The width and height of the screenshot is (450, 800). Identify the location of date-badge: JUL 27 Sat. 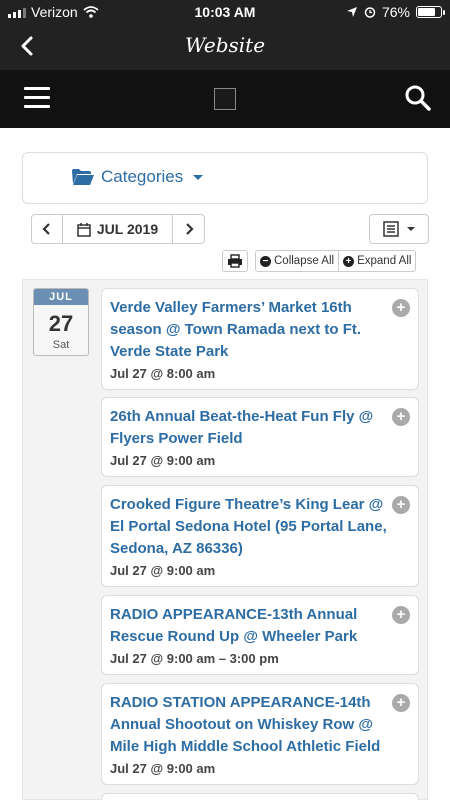
(61, 322).